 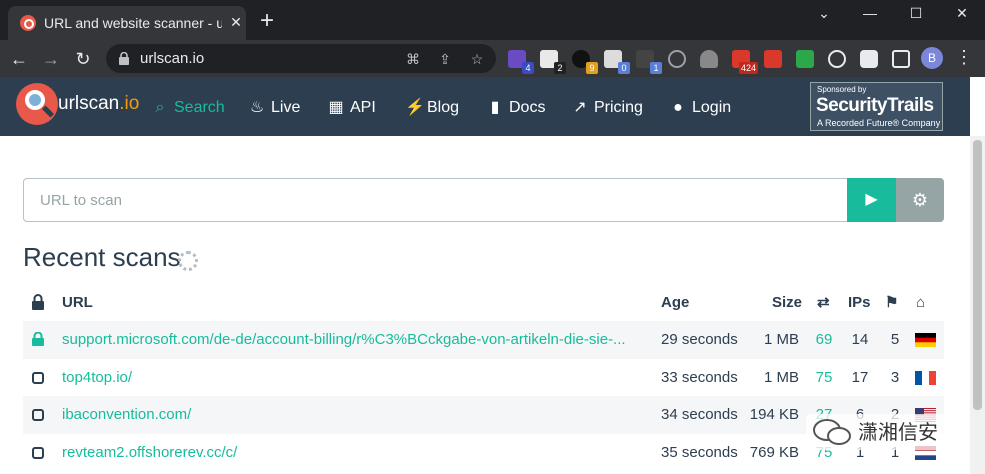 What do you see at coordinates (824, 378) in the screenshot?
I see `scan-requests: 75` at bounding box center [824, 378].